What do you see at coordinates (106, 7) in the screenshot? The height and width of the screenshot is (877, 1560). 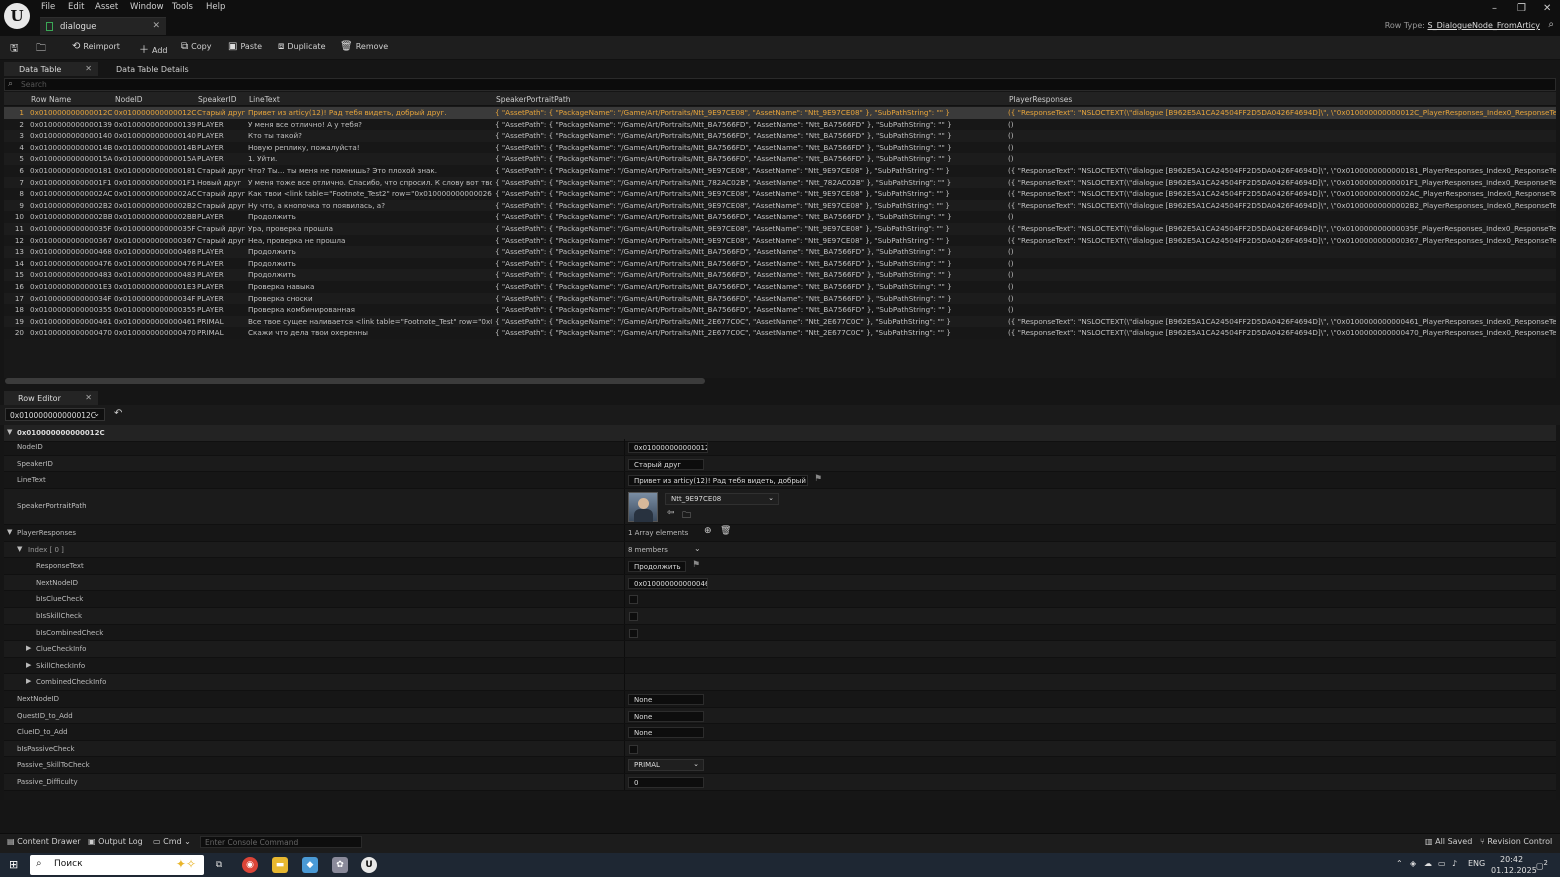 I see `menu-asset: Asset` at bounding box center [106, 7].